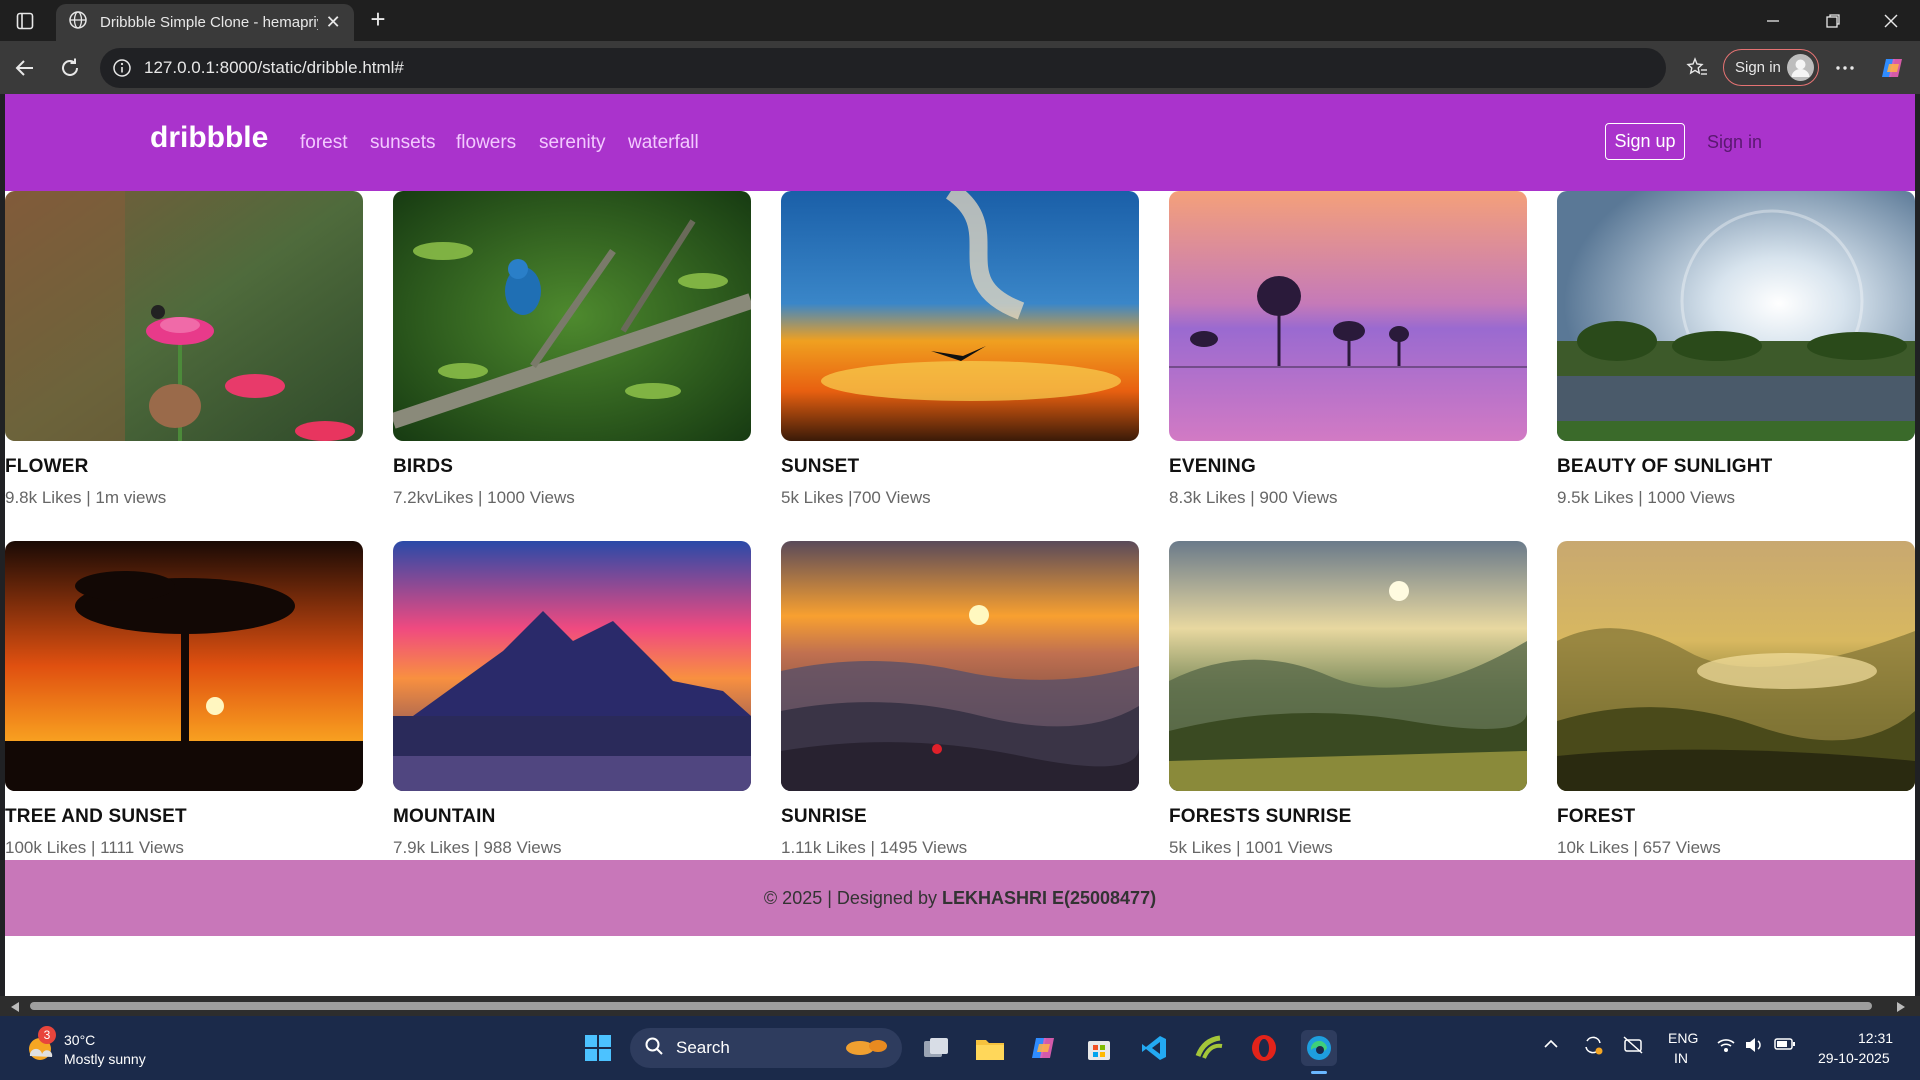 The height and width of the screenshot is (1080, 1920). I want to click on card-birds: BIRDS 7.2kvLikes | 1000 Views, so click(572, 349).